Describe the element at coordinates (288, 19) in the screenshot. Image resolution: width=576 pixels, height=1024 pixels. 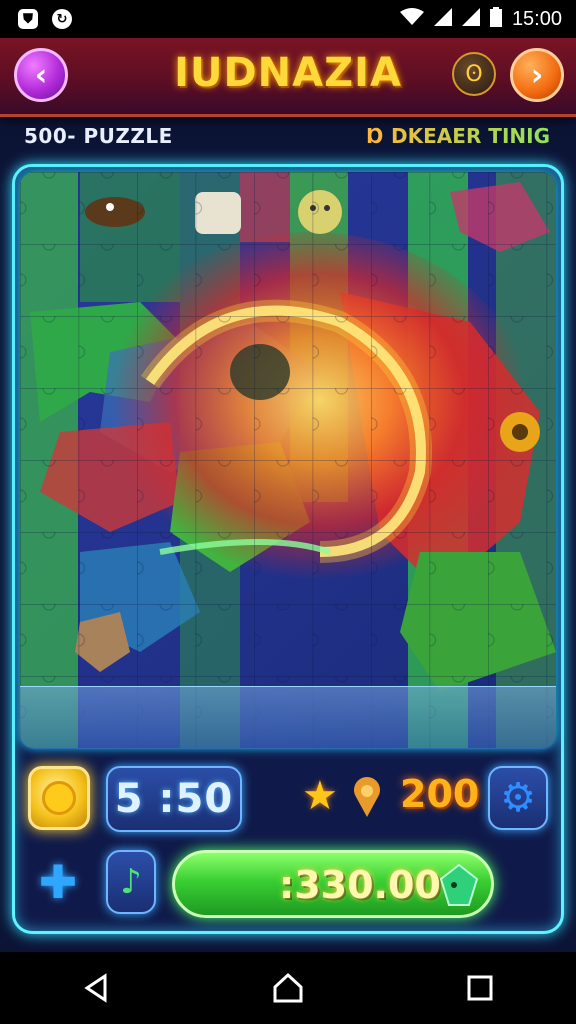
I see `status-bar: ⛊ ↻ 15:00` at that location.